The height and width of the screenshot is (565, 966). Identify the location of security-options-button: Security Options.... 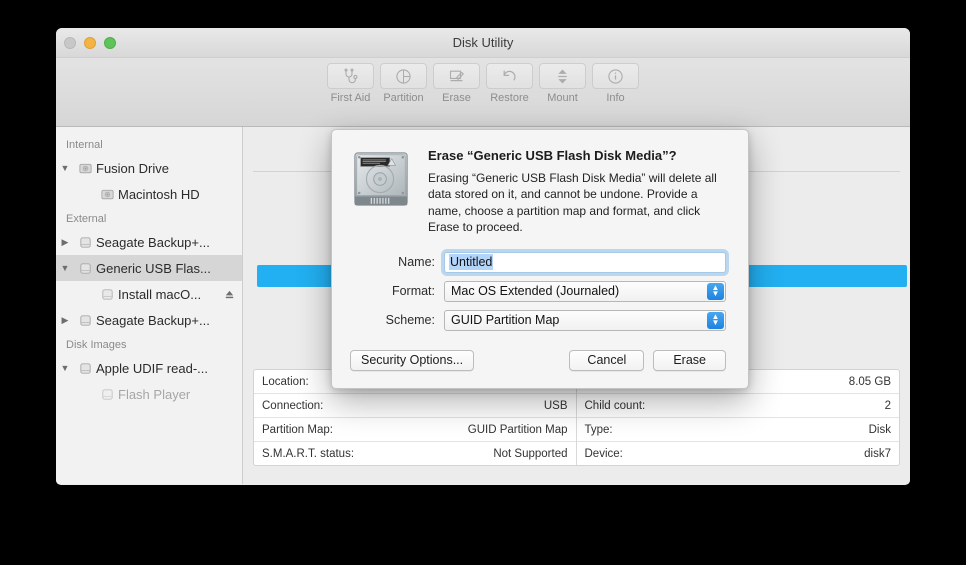
(412, 360).